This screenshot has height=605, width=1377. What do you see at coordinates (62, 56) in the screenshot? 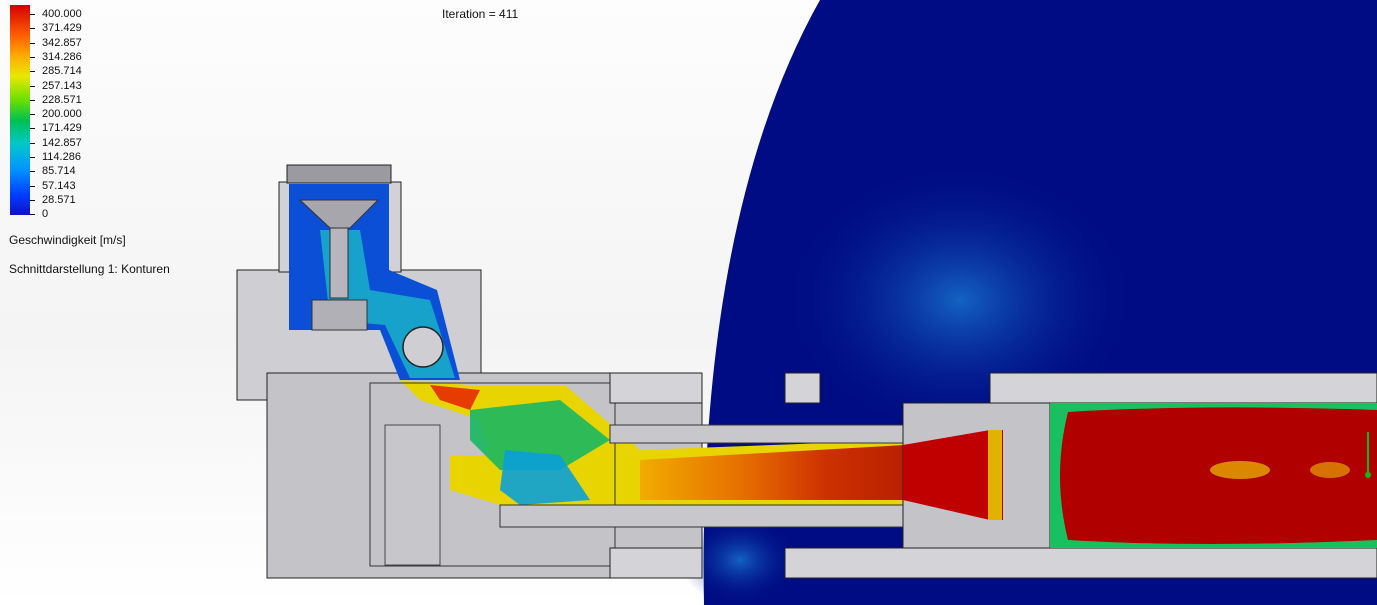
I see `legend-tick-label: 314.286` at bounding box center [62, 56].